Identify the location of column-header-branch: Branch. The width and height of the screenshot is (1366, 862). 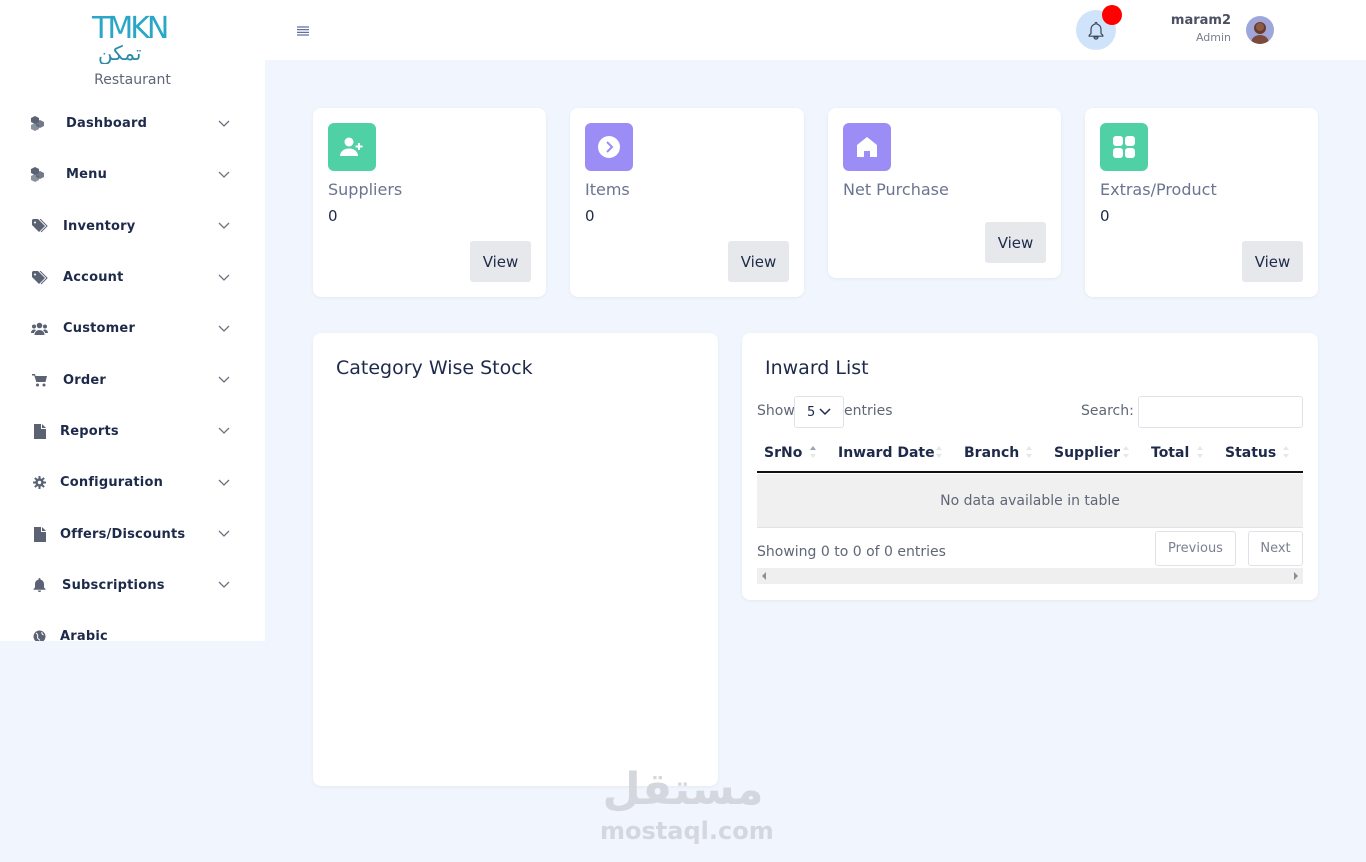
(991, 453).